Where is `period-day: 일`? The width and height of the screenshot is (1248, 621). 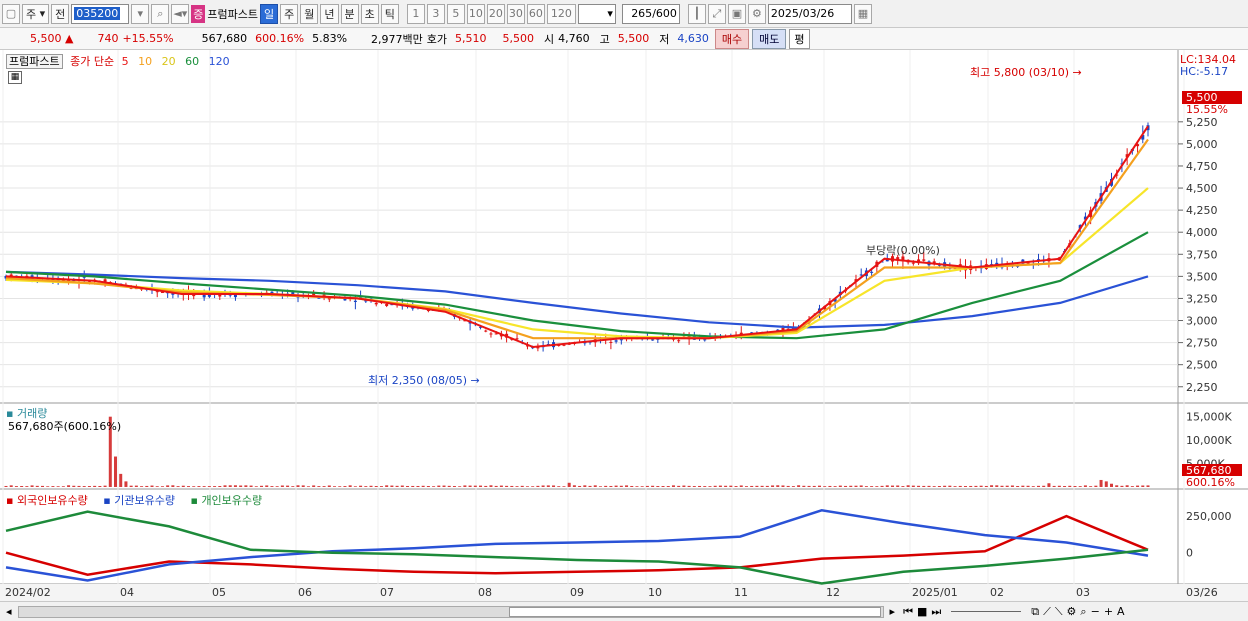 period-day: 일 is located at coordinates (269, 13).